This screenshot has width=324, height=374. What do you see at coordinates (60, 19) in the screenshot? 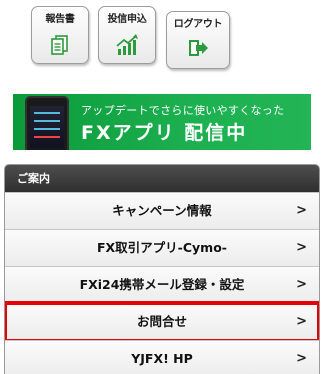
I see `report-button-label: 報告書` at bounding box center [60, 19].